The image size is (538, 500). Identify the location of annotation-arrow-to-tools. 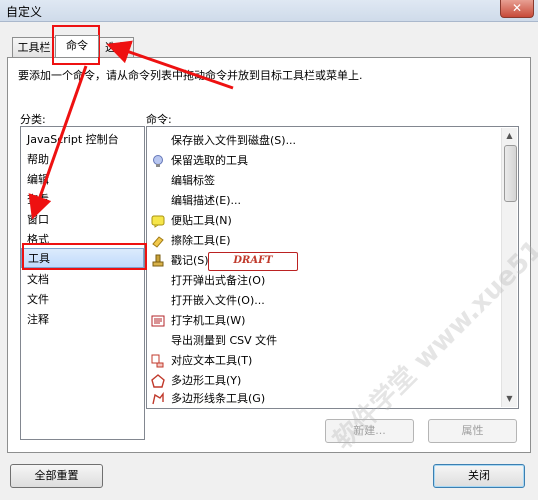
(58, 142).